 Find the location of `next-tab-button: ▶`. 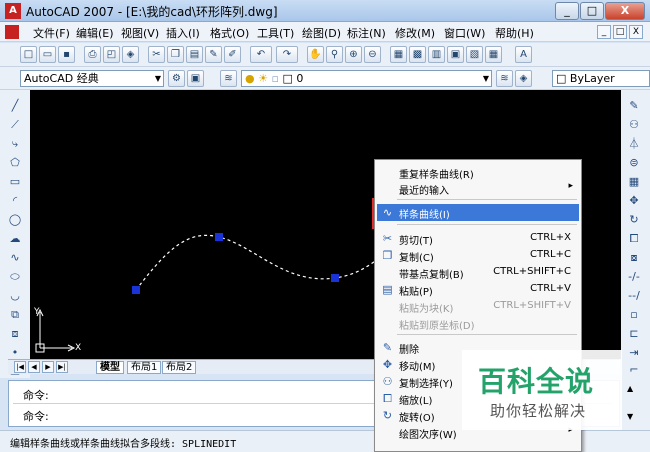

next-tab-button: ▶ is located at coordinates (48, 367).